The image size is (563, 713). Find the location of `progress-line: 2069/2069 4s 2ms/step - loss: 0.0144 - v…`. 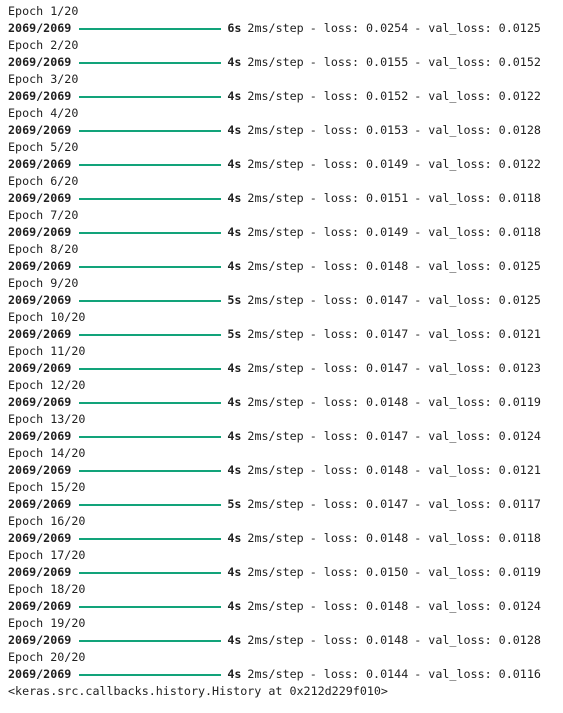

progress-line: 2069/2069 4s 2ms/step - loss: 0.0144 - v… is located at coordinates (285, 674).